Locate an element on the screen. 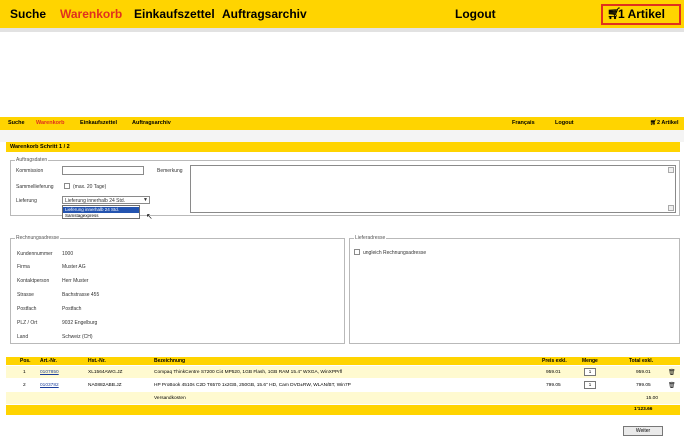 The width and height of the screenshot is (684, 441). bemerkung-label: Bemerkung is located at coordinates (170, 171).